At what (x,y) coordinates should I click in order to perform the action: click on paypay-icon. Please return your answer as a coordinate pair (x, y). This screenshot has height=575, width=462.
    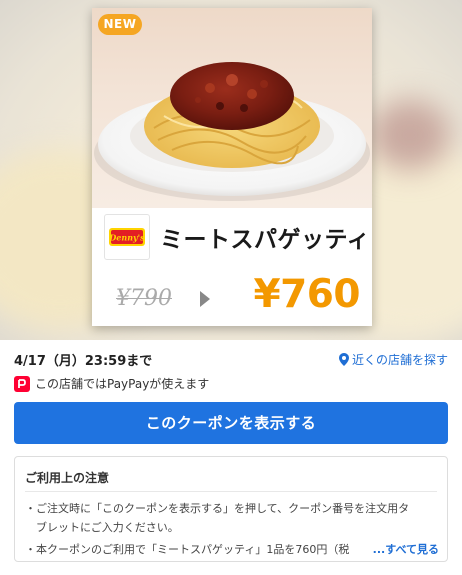
    Looking at the image, I should click on (22, 383).